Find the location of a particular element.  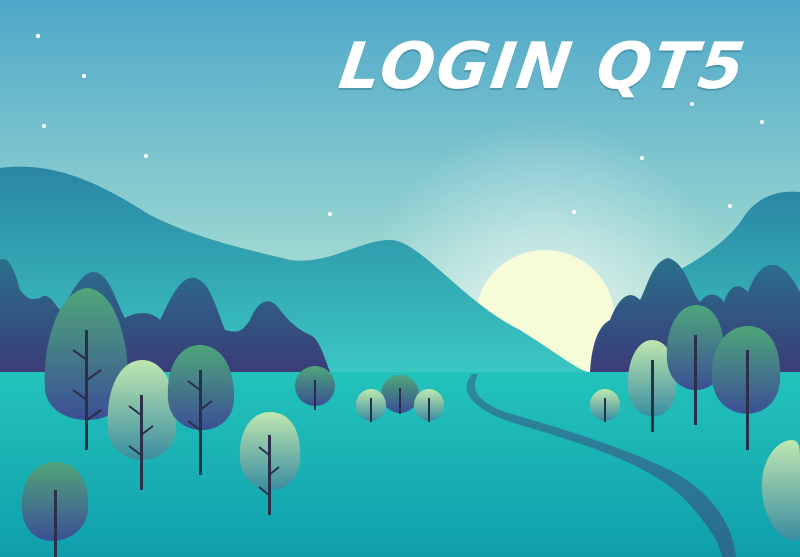

app-title: LOGIN QT5 is located at coordinates (542, 67).